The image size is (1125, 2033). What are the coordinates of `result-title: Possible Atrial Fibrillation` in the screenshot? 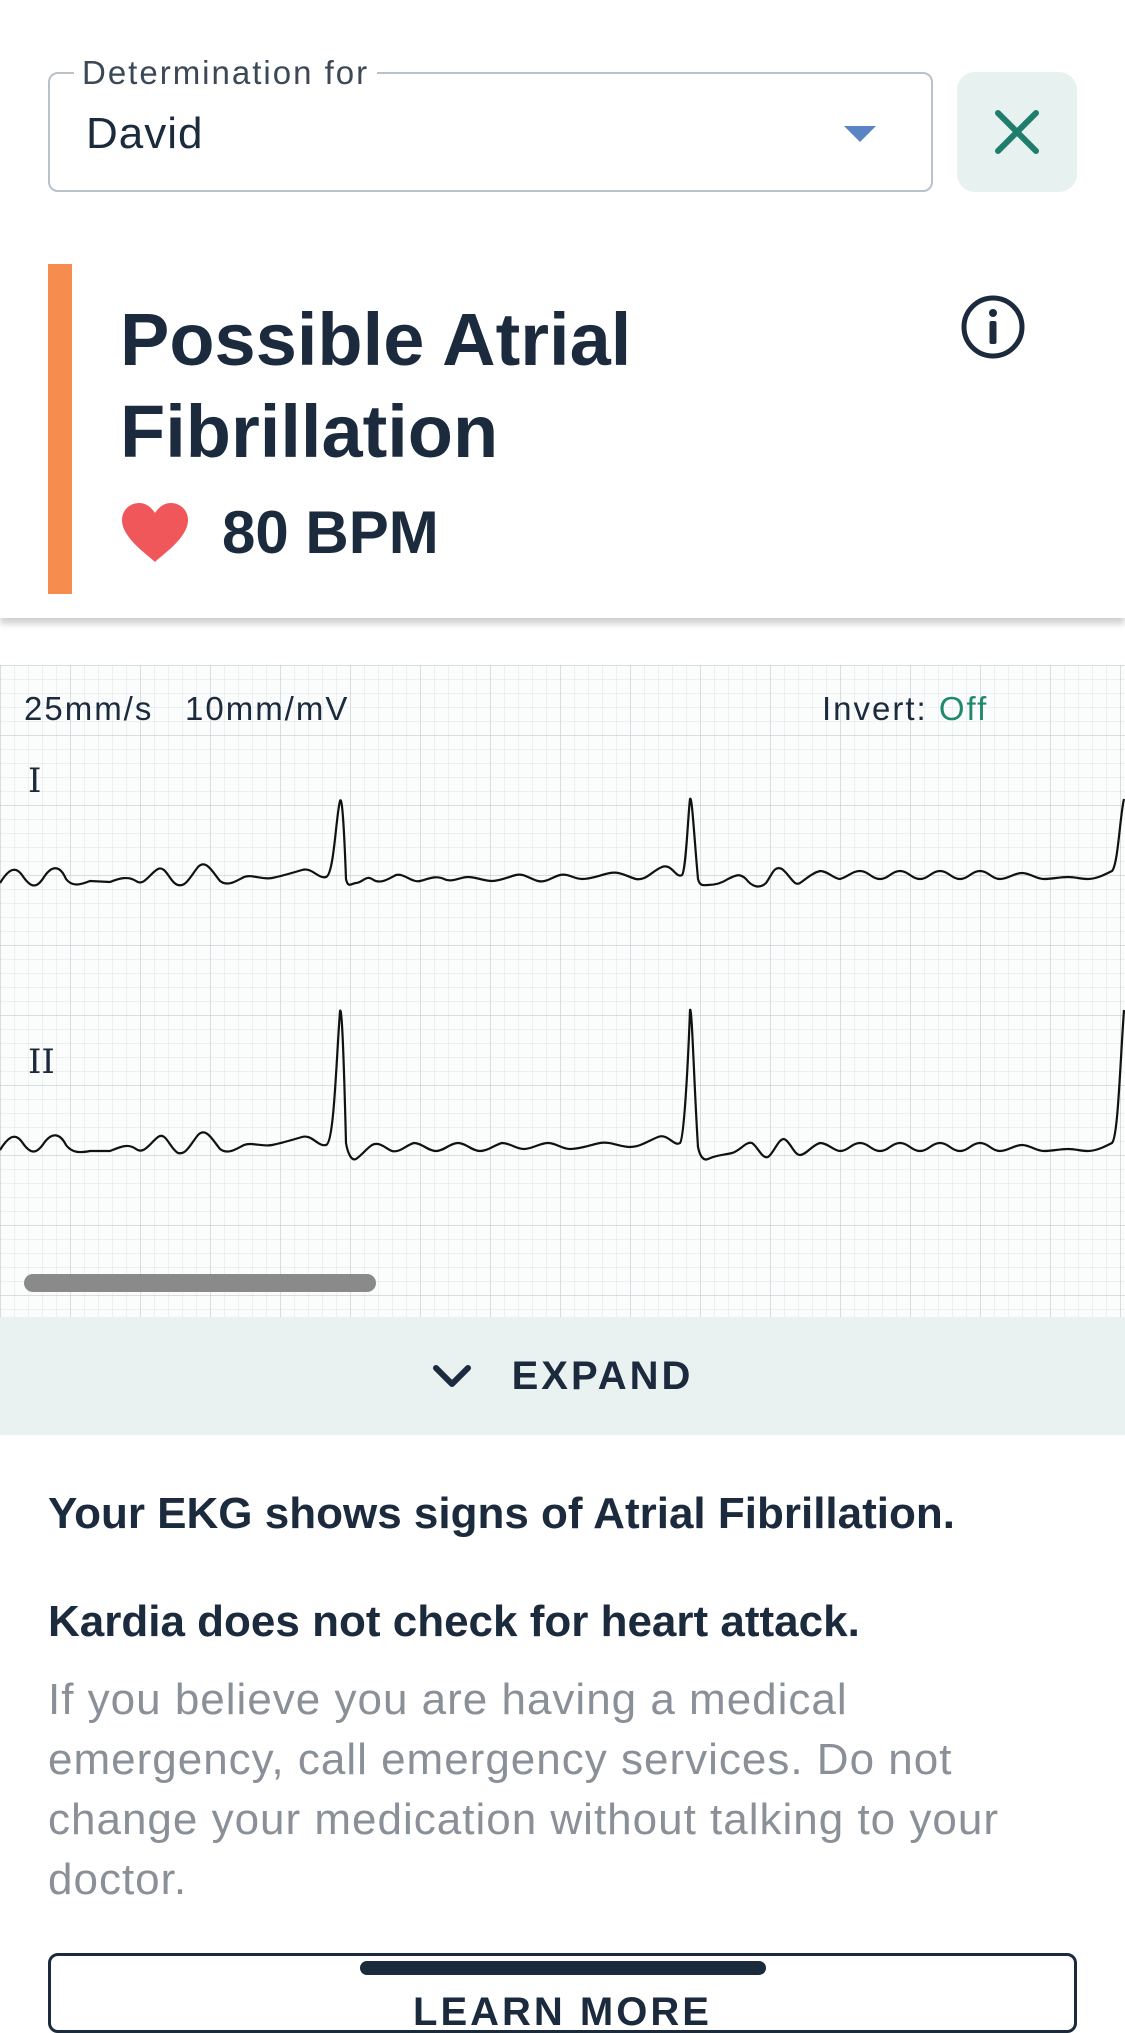 It's located at (376, 385).